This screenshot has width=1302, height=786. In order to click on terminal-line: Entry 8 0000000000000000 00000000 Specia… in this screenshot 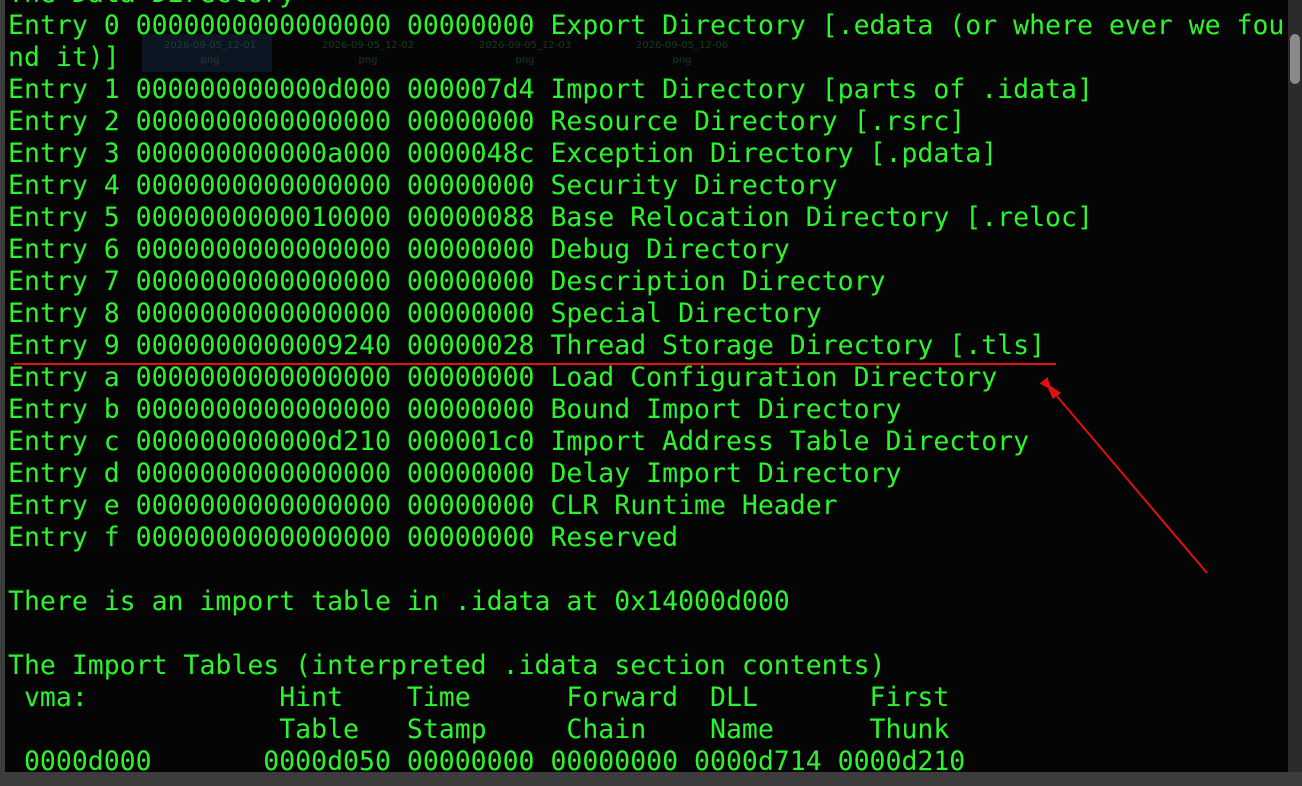, I will do `click(415, 313)`.